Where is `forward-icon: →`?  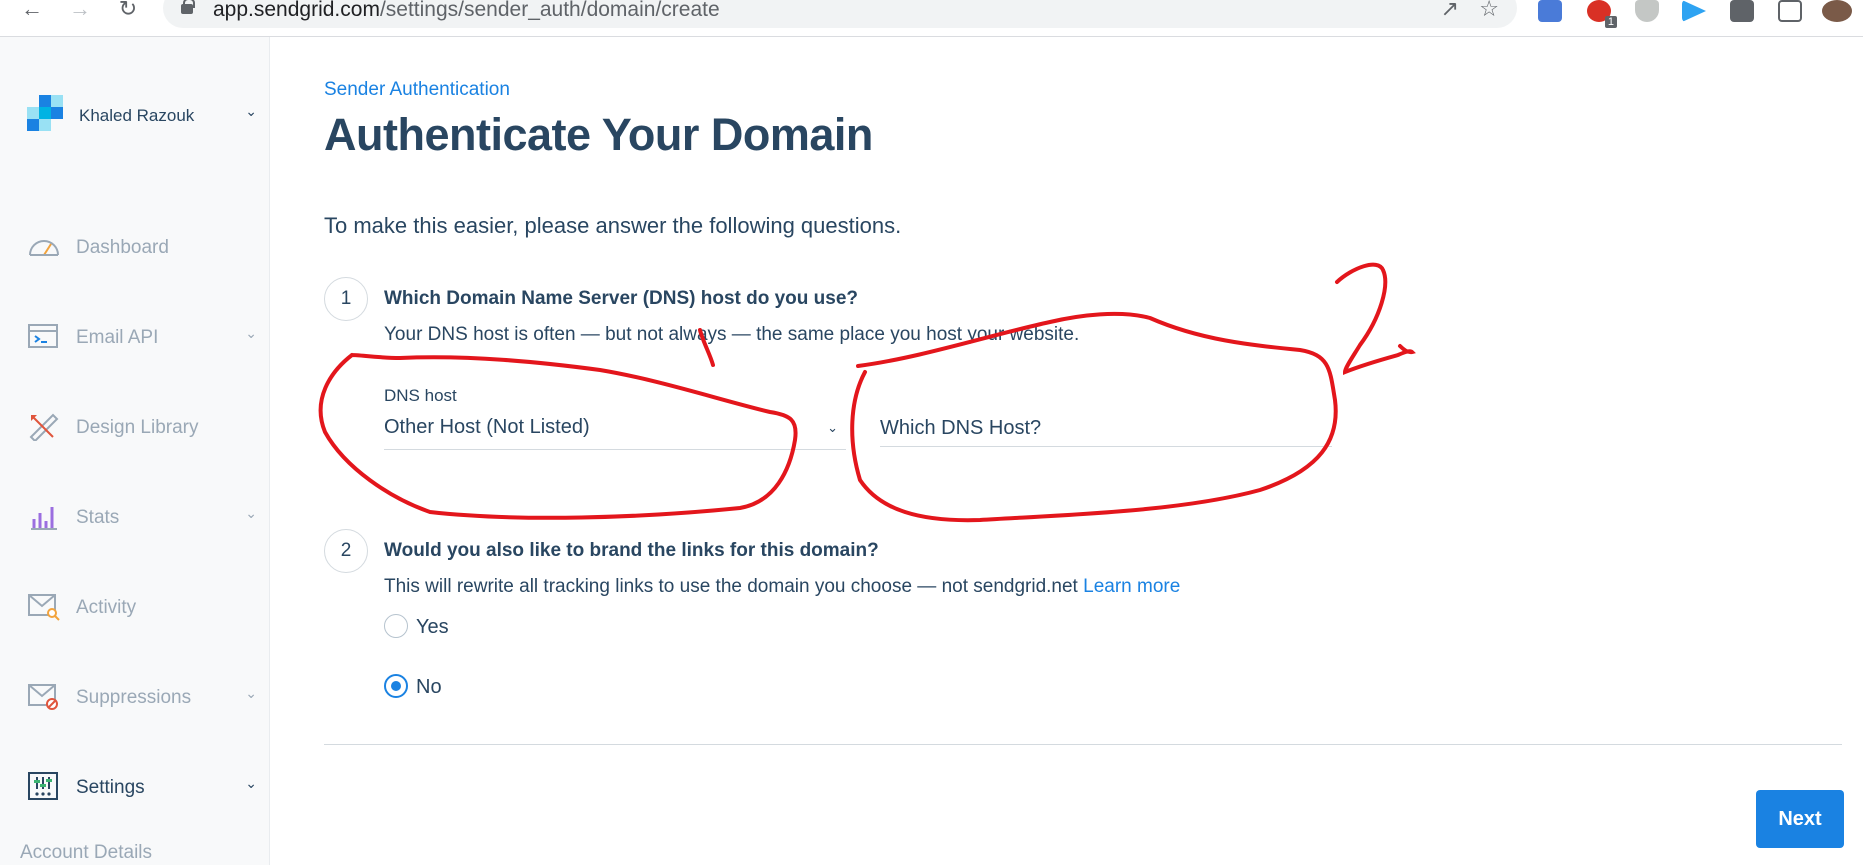 forward-icon: → is located at coordinates (80, 10).